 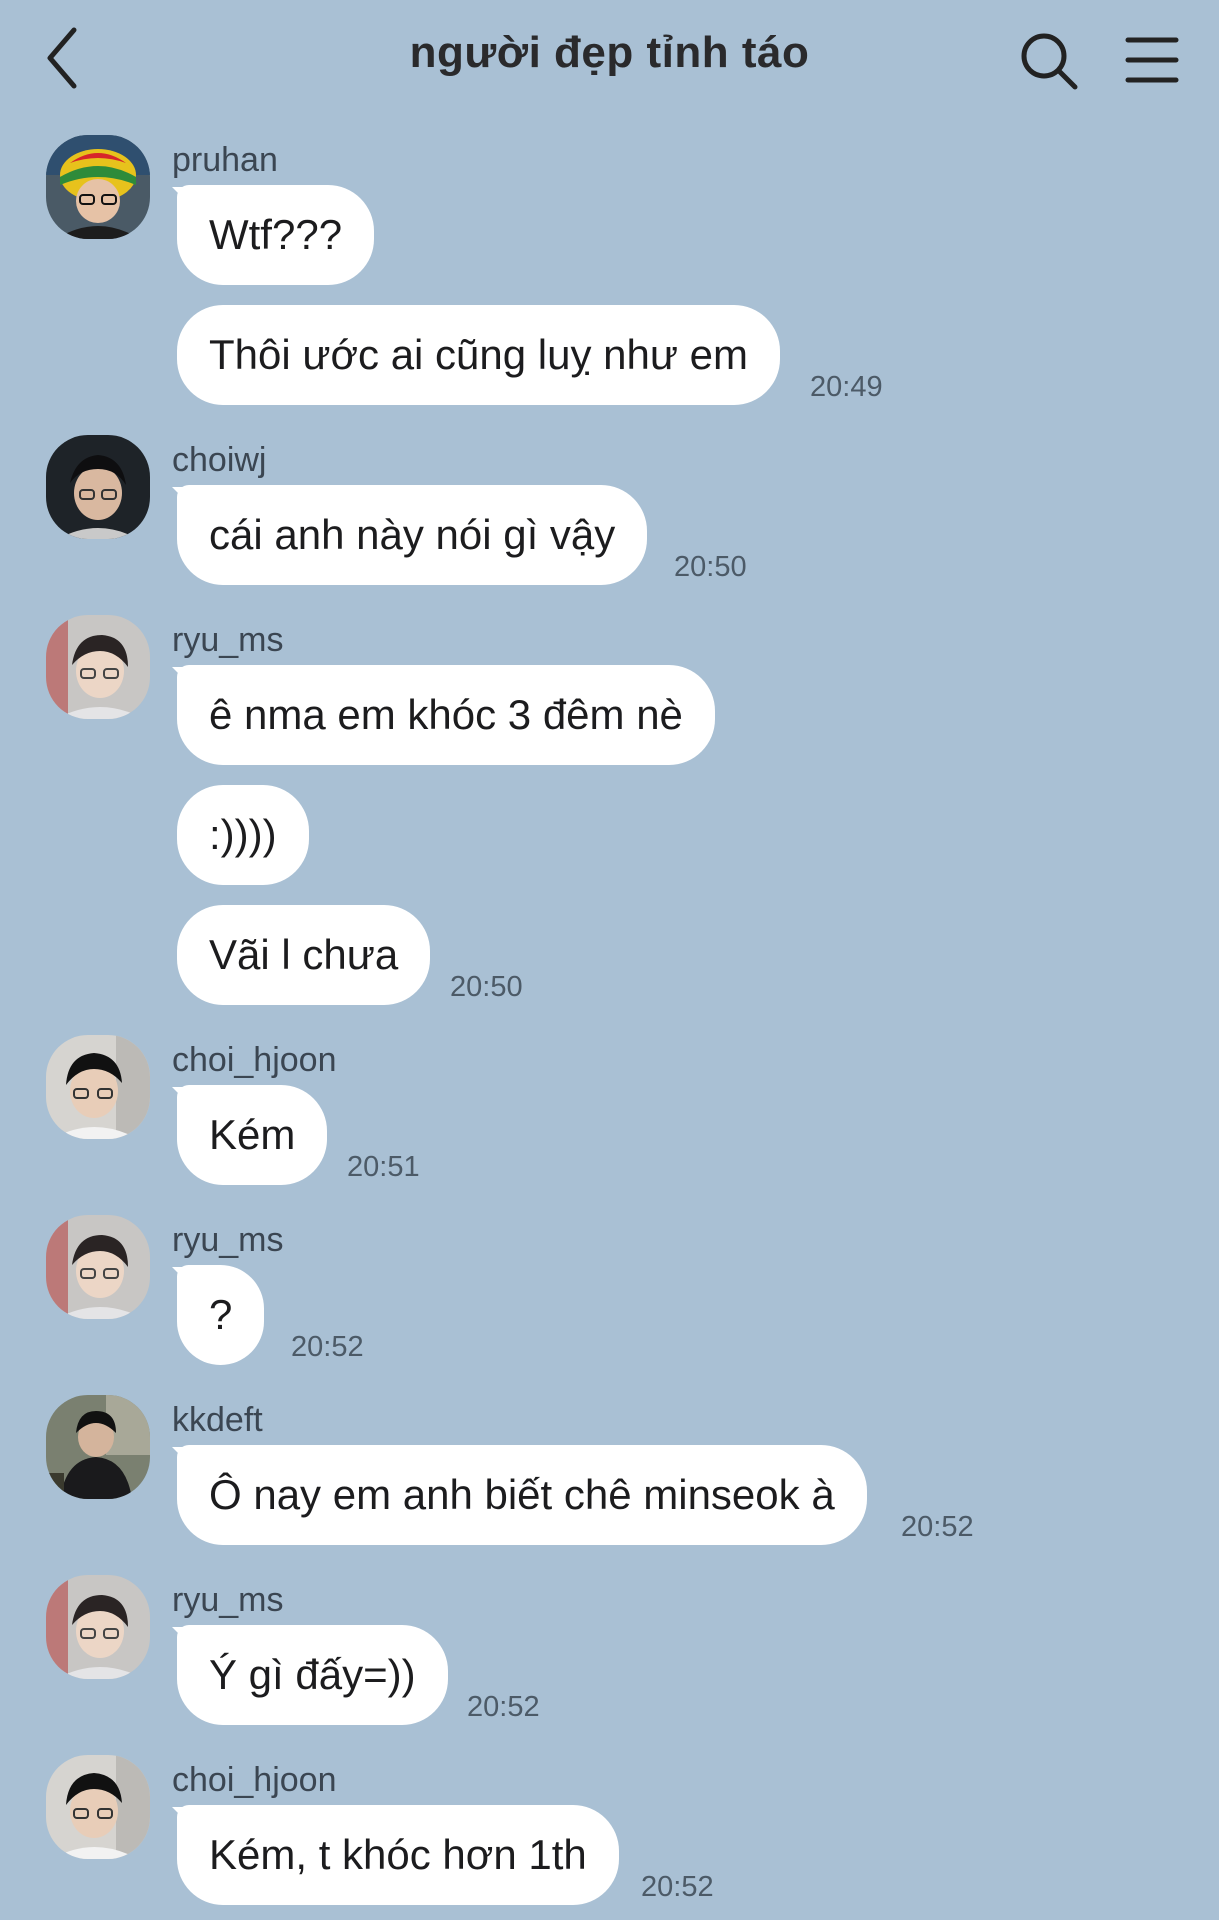 What do you see at coordinates (304, 955) in the screenshot?
I see `message-bubble: Vãi l chưa` at bounding box center [304, 955].